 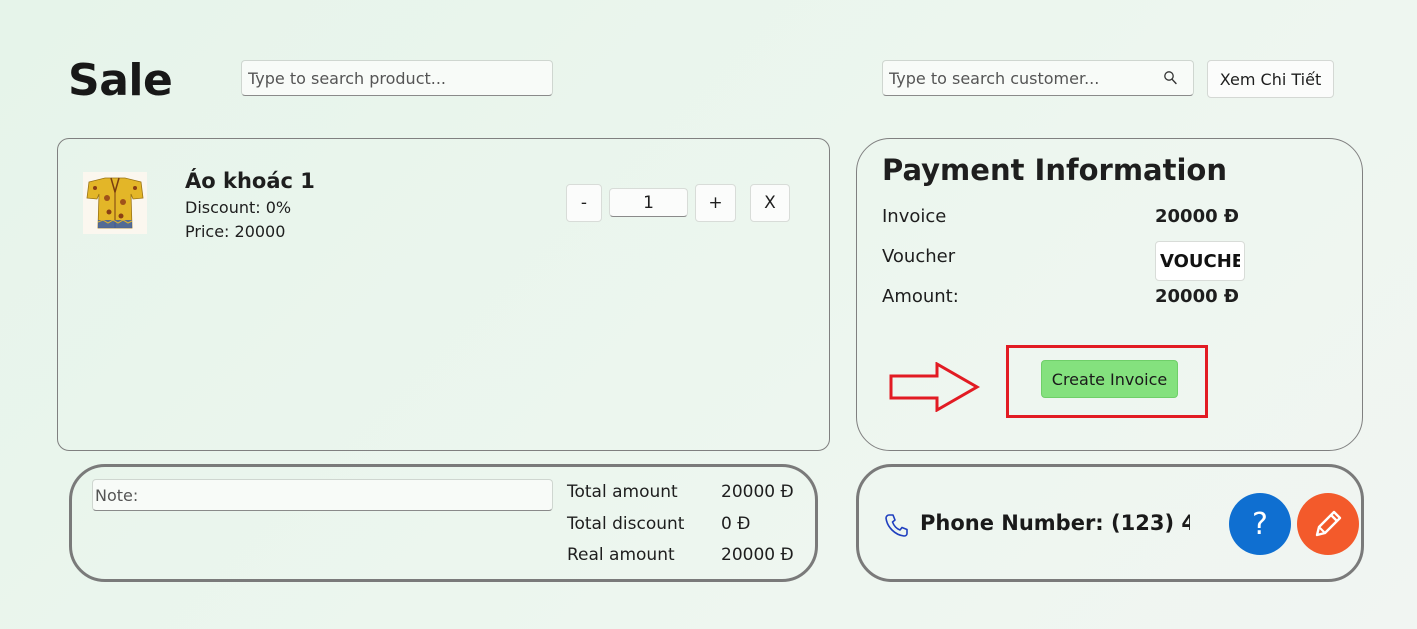 What do you see at coordinates (757, 492) in the screenshot?
I see `total-amount-value: 20000 Đ` at bounding box center [757, 492].